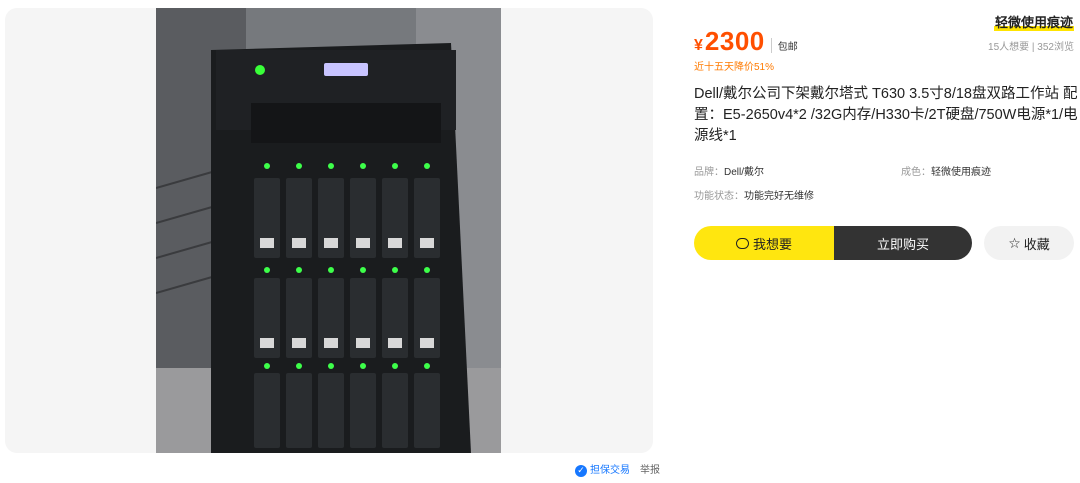 Image resolution: width=1080 pixels, height=483 pixels. What do you see at coordinates (1033, 21) in the screenshot?
I see `condition-badge: 轻微使用痕迹` at bounding box center [1033, 21].